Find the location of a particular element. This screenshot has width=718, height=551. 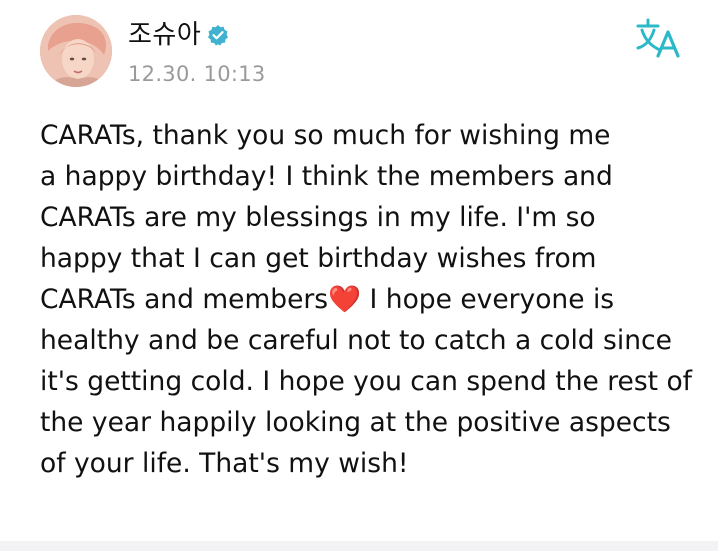

author-avatar is located at coordinates (76, 51).